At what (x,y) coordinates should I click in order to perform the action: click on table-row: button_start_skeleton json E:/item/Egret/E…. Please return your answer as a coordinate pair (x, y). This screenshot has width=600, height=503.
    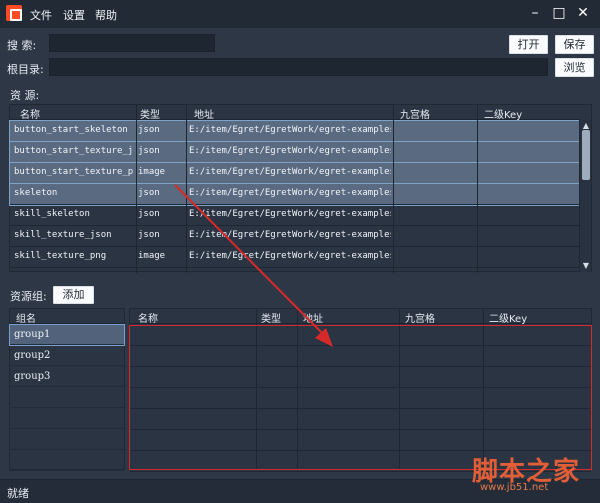
    Looking at the image, I should click on (295, 131).